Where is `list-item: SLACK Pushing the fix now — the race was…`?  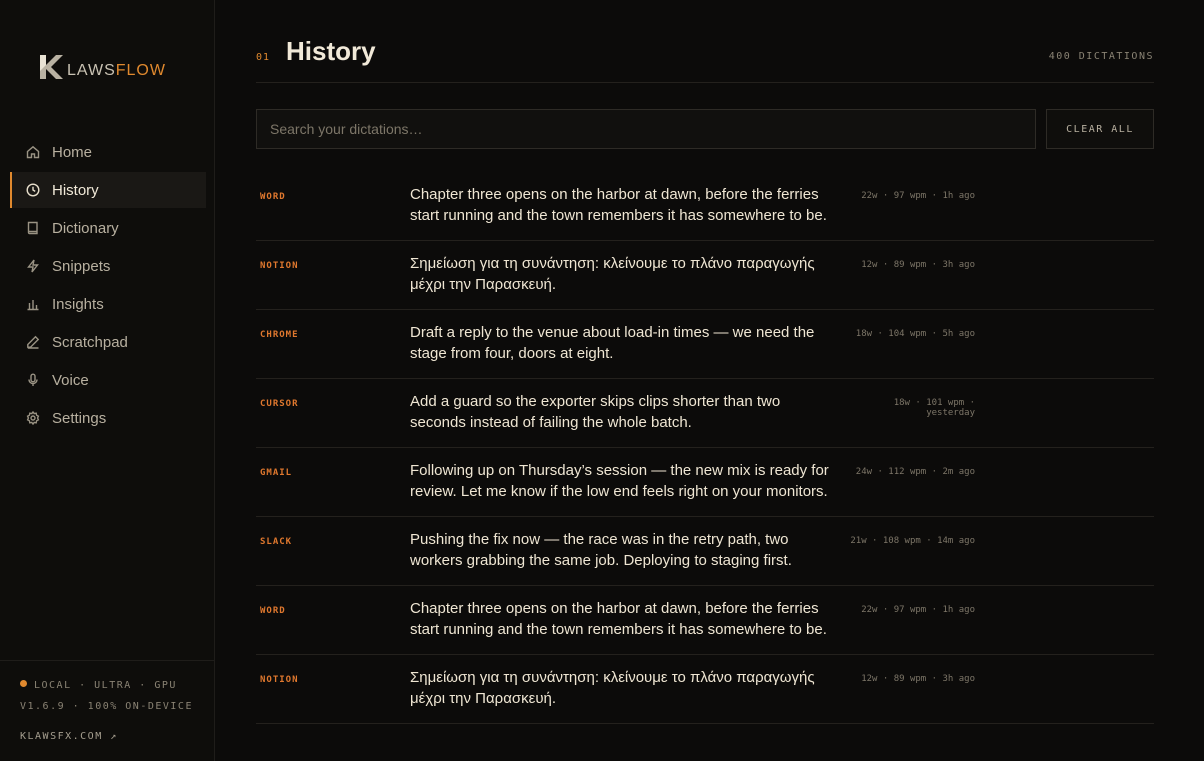 list-item: SLACK Pushing the fix now — the race was… is located at coordinates (705, 551).